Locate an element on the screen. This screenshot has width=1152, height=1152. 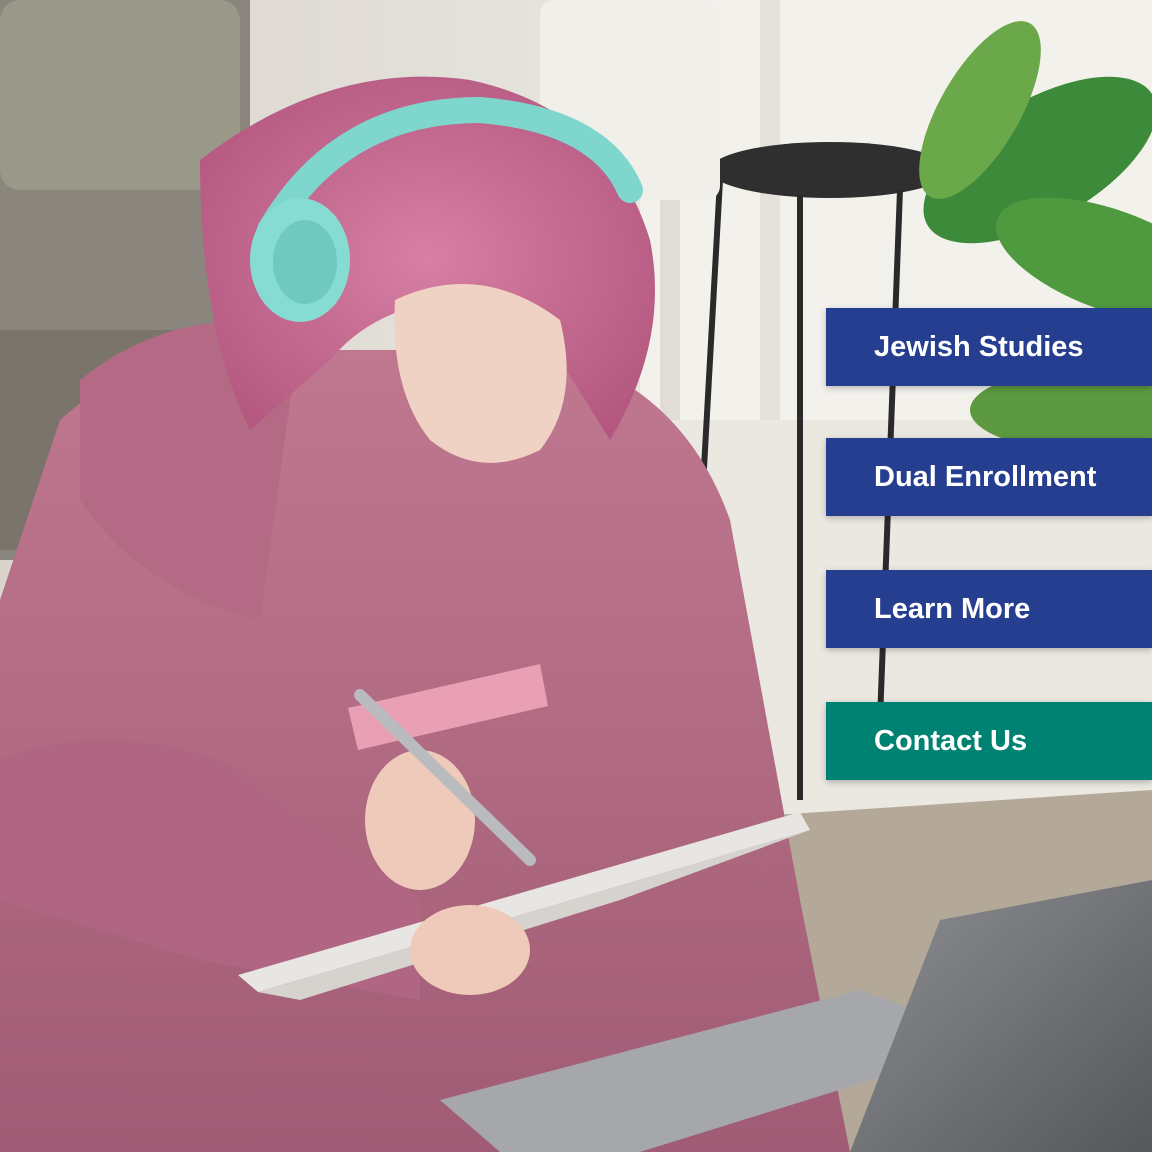
jewish-studies-button: Jewish Studies is located at coordinates (989, 347).